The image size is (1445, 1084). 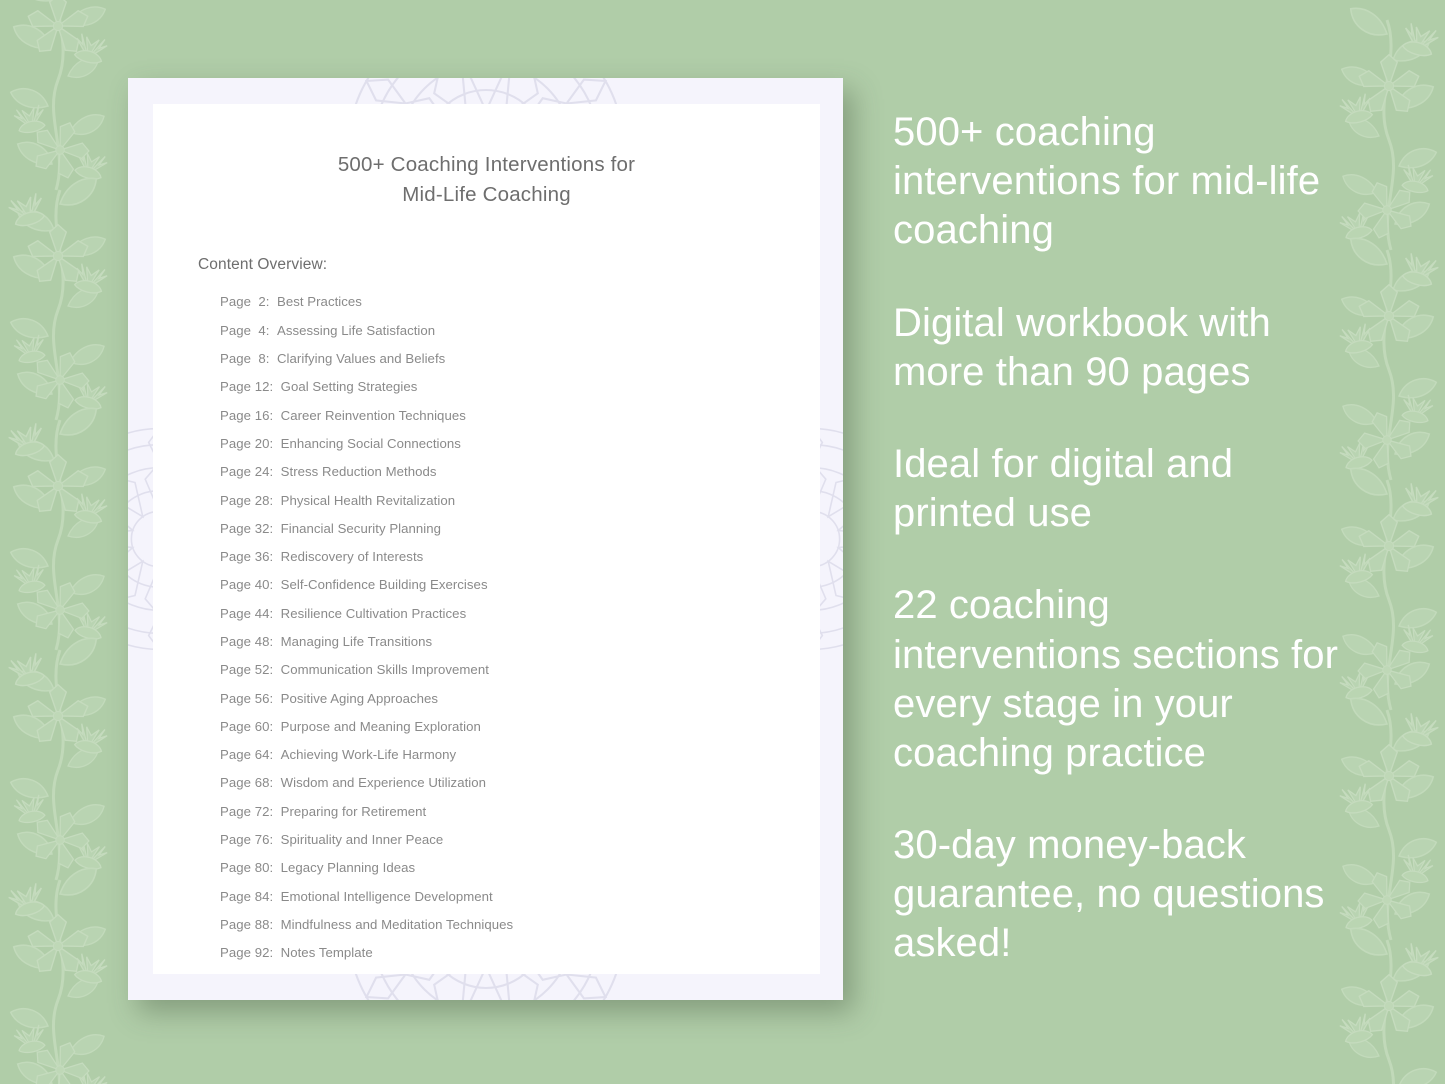 What do you see at coordinates (503, 641) in the screenshot?
I see `toc-row: Page 48: Managing Life Transitions` at bounding box center [503, 641].